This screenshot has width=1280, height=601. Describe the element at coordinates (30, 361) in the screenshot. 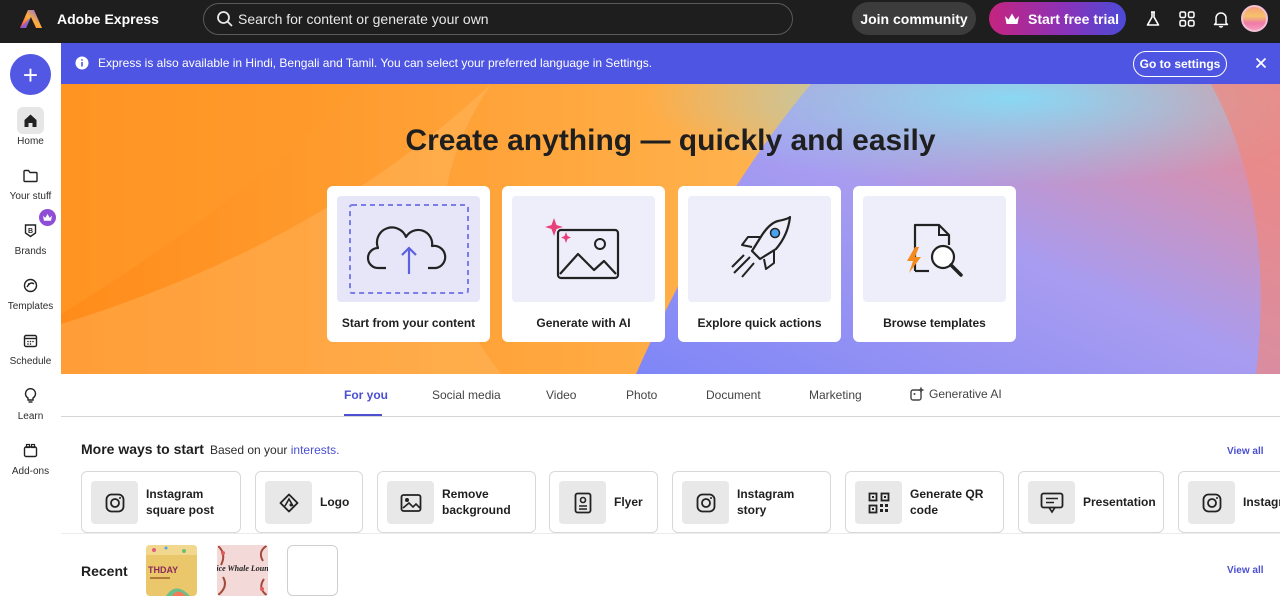

I see `sidebar-item-label: Schedule` at that location.